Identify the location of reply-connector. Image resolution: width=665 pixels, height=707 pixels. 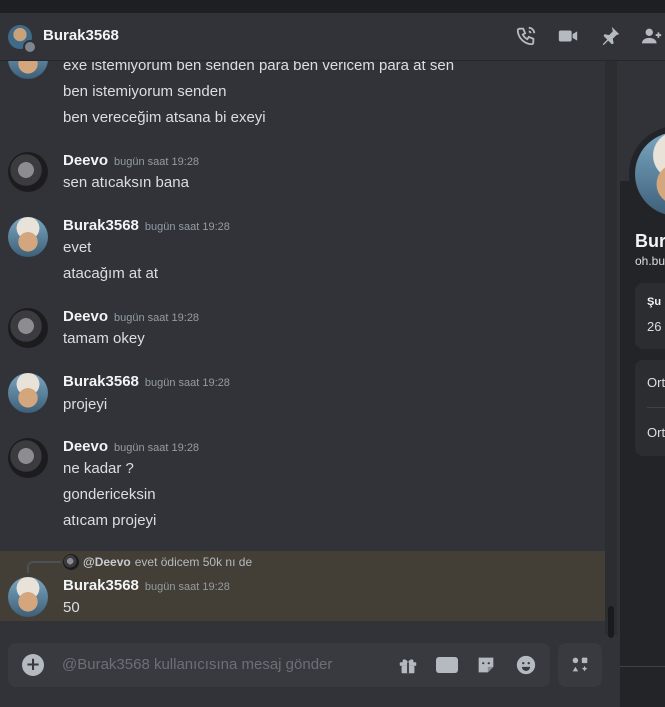
(44, 567).